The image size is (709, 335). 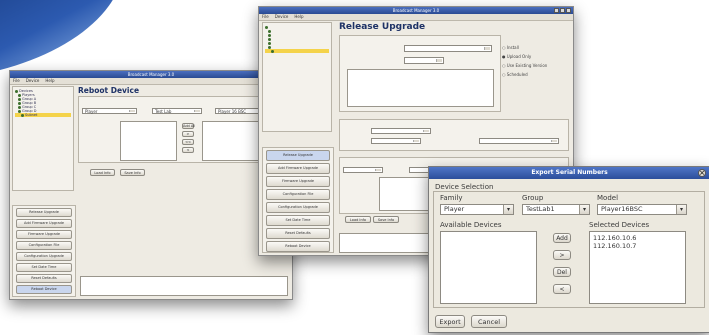 What do you see at coordinates (471, 225) in the screenshot?
I see `available-devices-label: Available Devices` at bounding box center [471, 225].